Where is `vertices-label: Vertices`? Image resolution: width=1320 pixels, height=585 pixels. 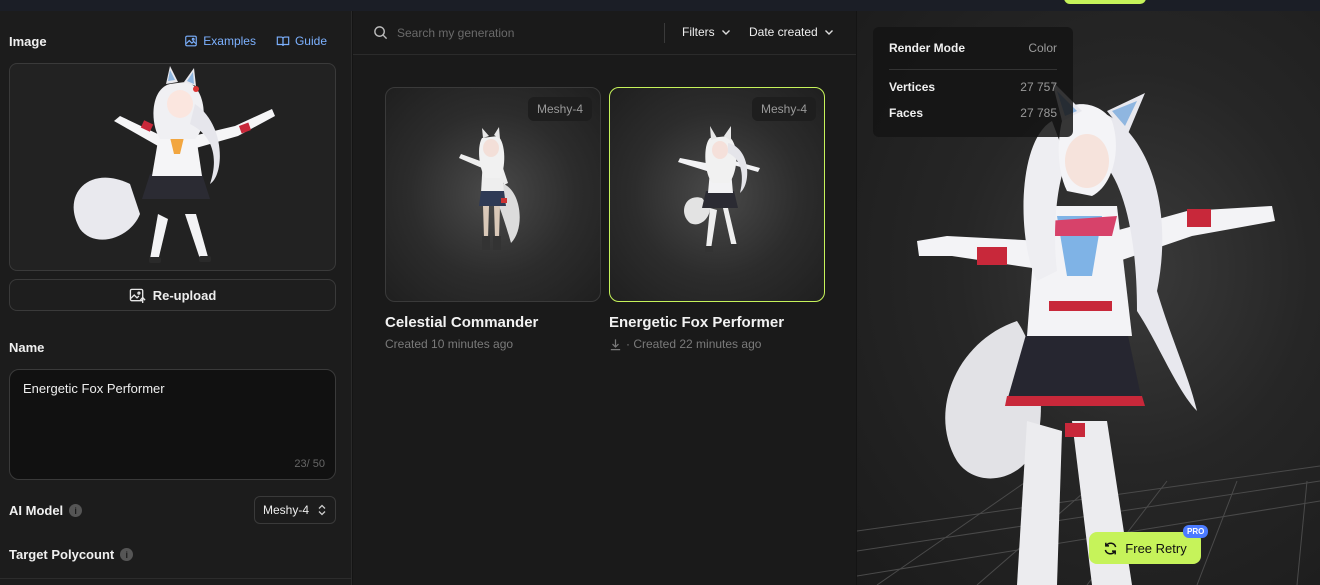
vertices-label: Vertices is located at coordinates (912, 87).